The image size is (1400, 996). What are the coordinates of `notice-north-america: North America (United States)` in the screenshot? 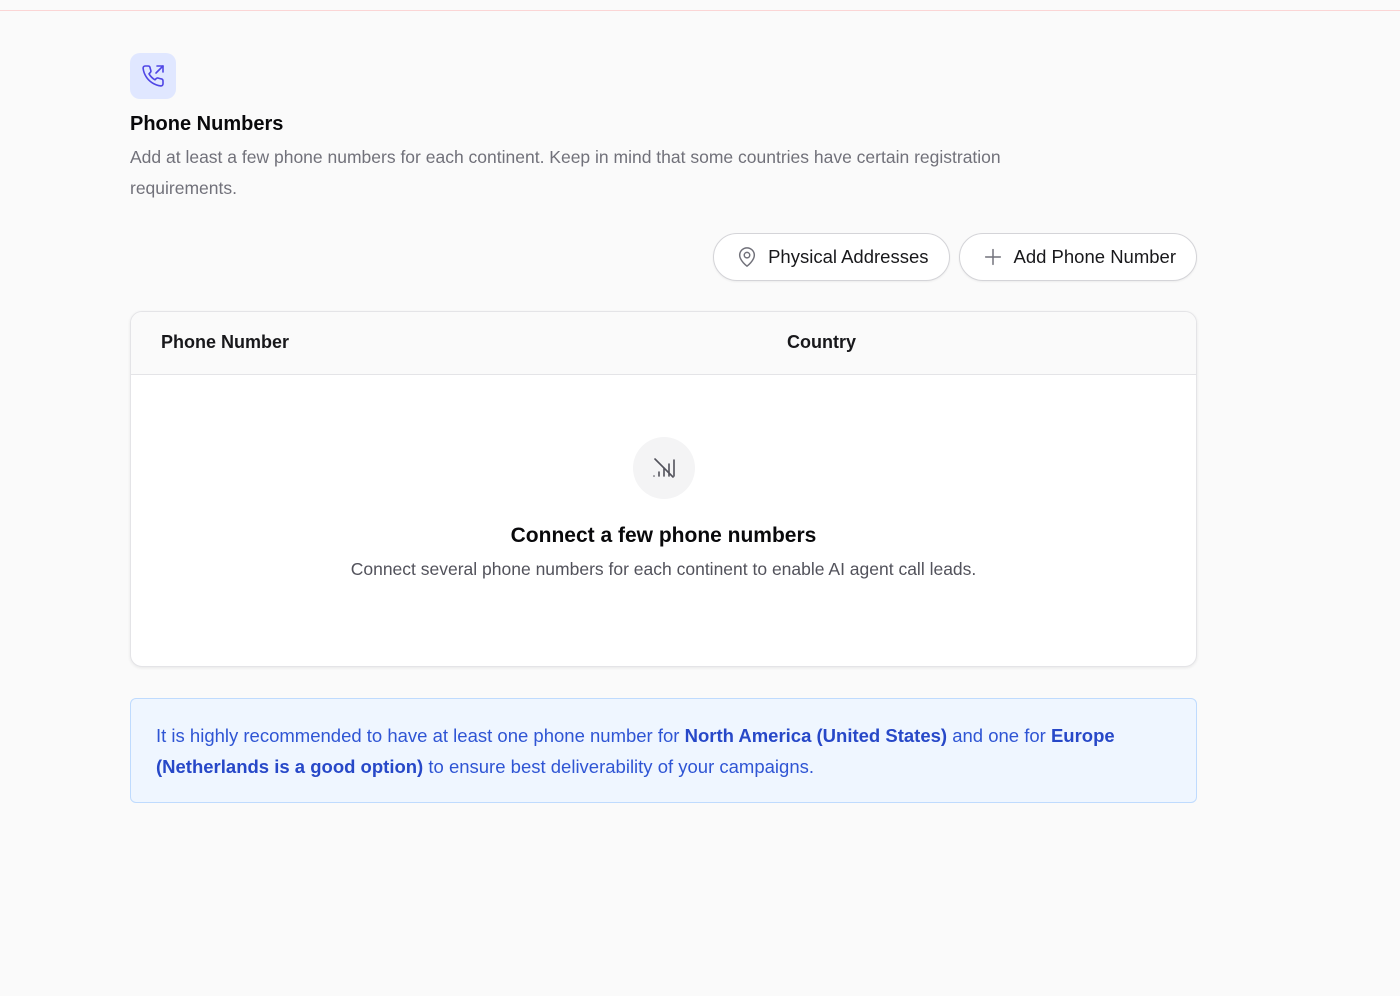 It's located at (816, 735).